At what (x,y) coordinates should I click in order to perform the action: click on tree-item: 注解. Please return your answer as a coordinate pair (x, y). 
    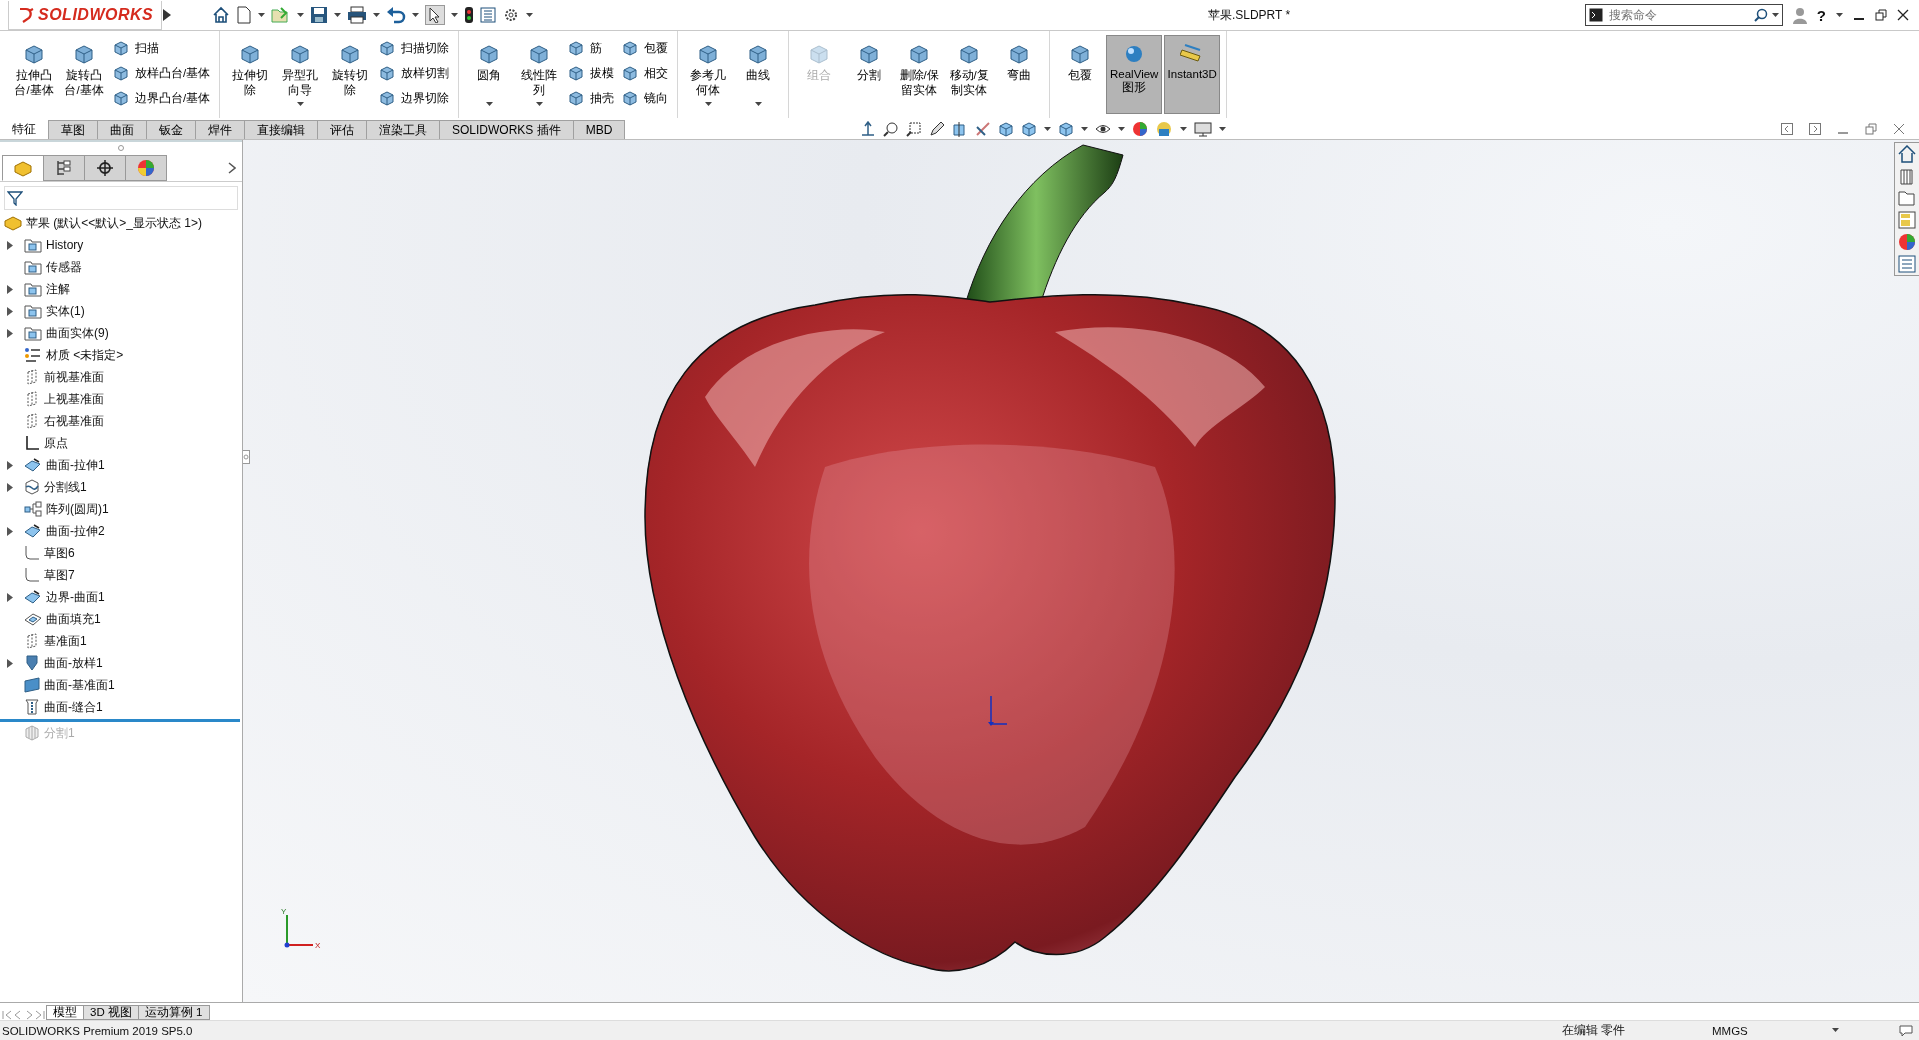
    Looking at the image, I should click on (49, 289).